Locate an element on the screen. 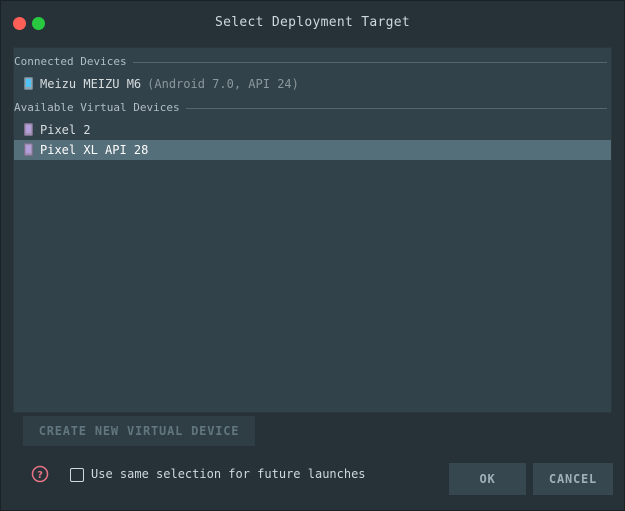 This screenshot has height=511, width=625. help-icon: ? is located at coordinates (40, 474).